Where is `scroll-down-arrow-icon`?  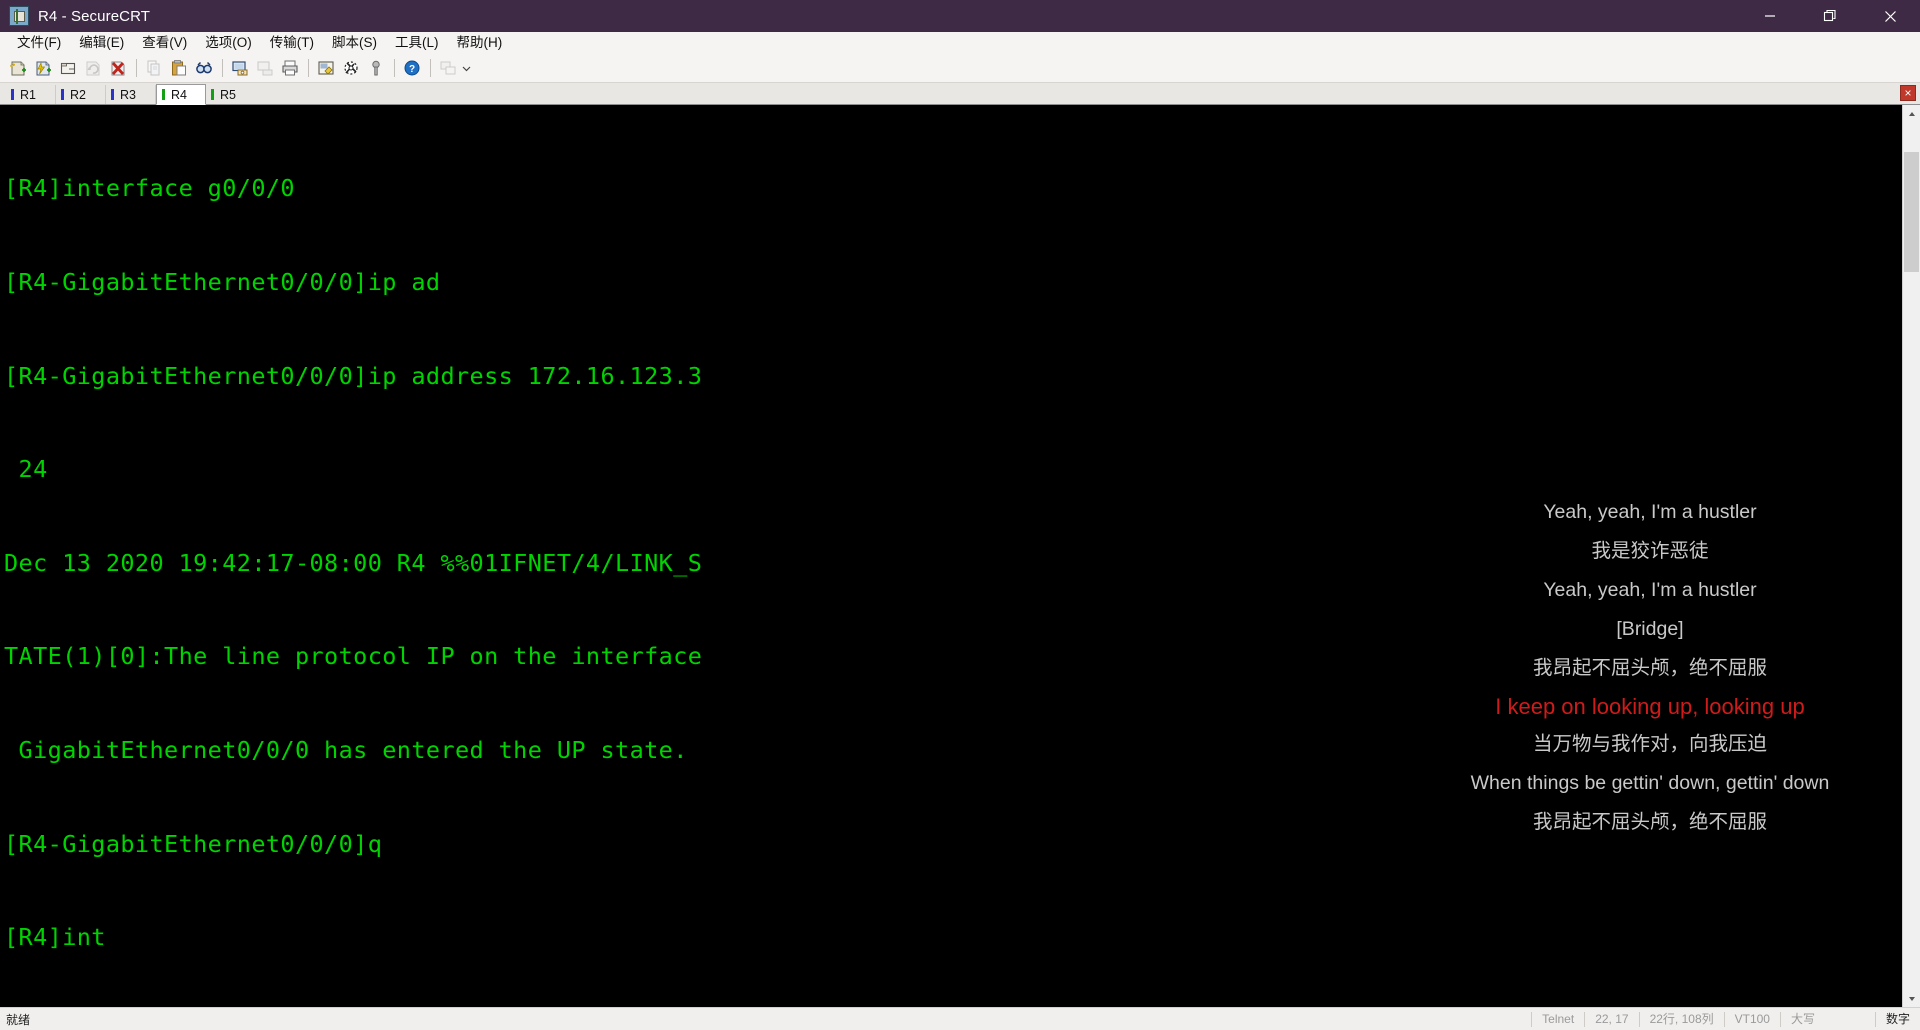
scroll-down-arrow-icon is located at coordinates (1911, 998).